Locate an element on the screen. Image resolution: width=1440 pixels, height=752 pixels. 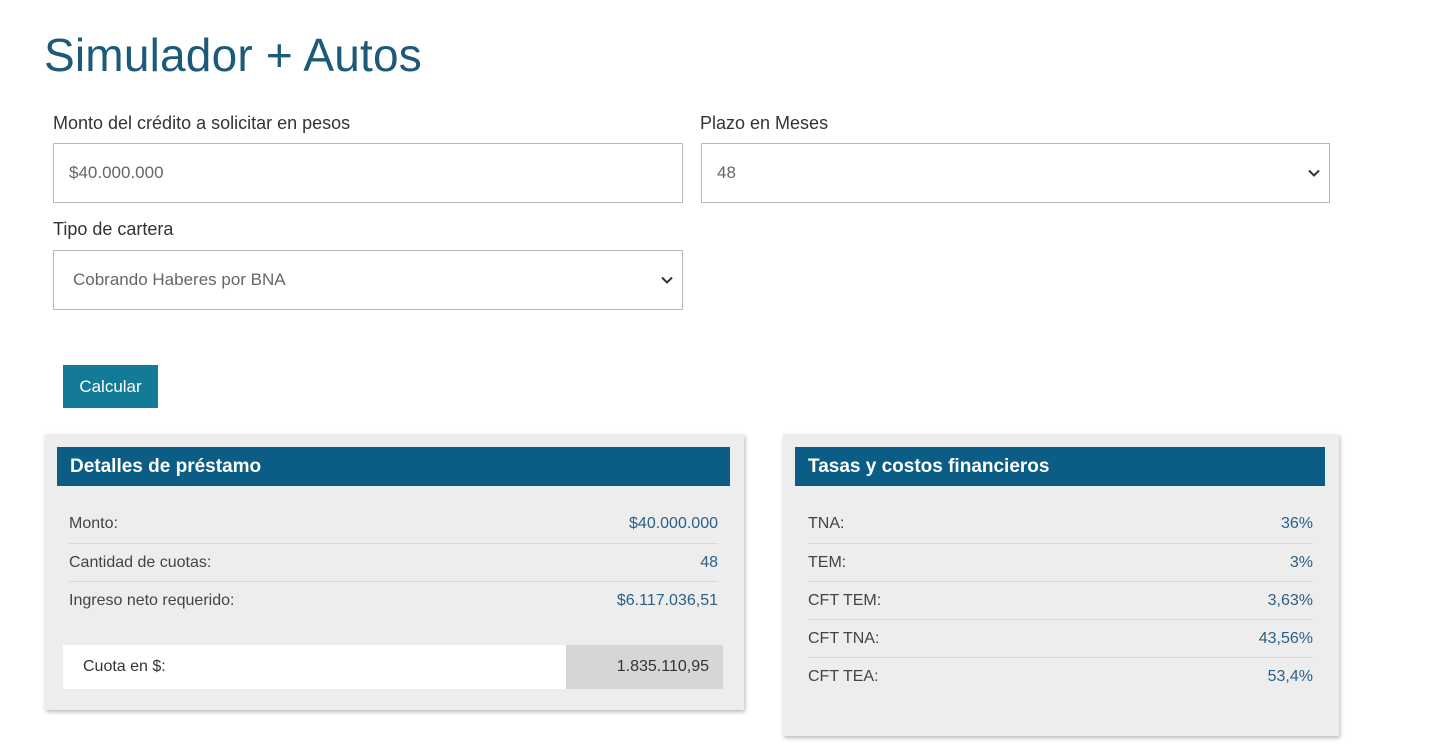
tasa-value: 53,4% is located at coordinates (1290, 676).